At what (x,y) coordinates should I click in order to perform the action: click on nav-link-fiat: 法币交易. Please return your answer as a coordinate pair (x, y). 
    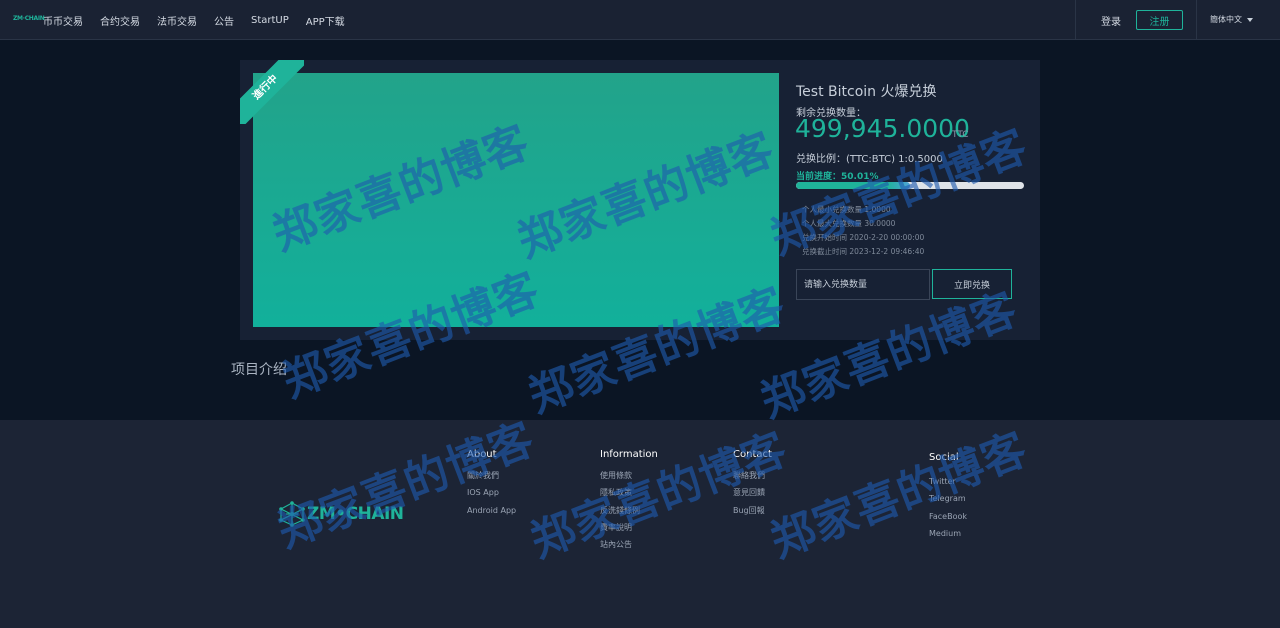
    Looking at the image, I should click on (177, 20).